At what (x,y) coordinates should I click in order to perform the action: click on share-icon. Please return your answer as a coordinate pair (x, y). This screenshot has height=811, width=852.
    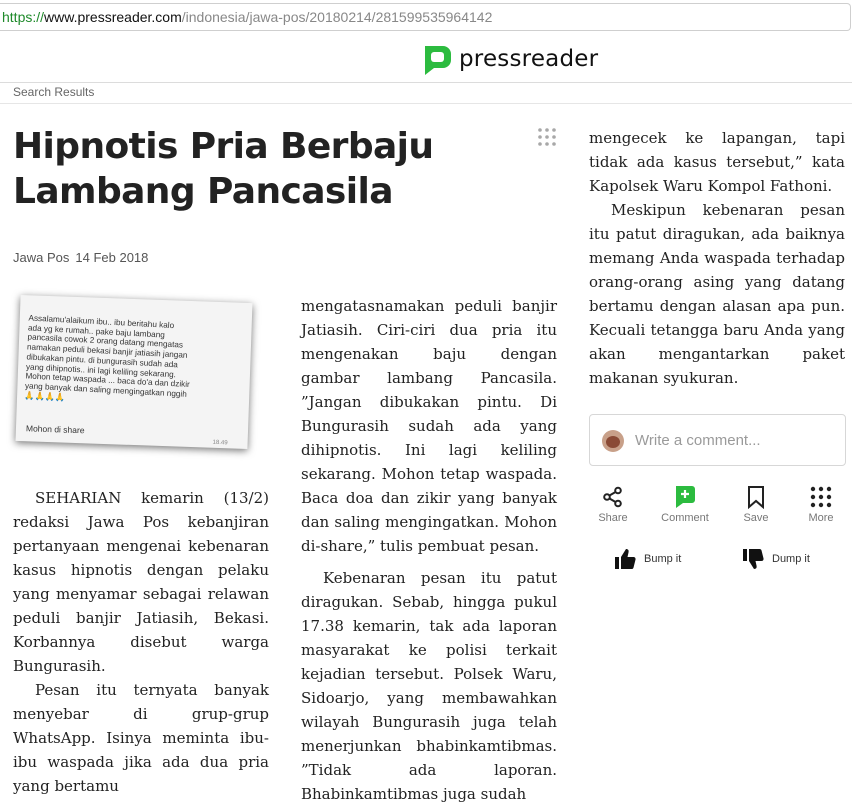
    Looking at the image, I should click on (612, 497).